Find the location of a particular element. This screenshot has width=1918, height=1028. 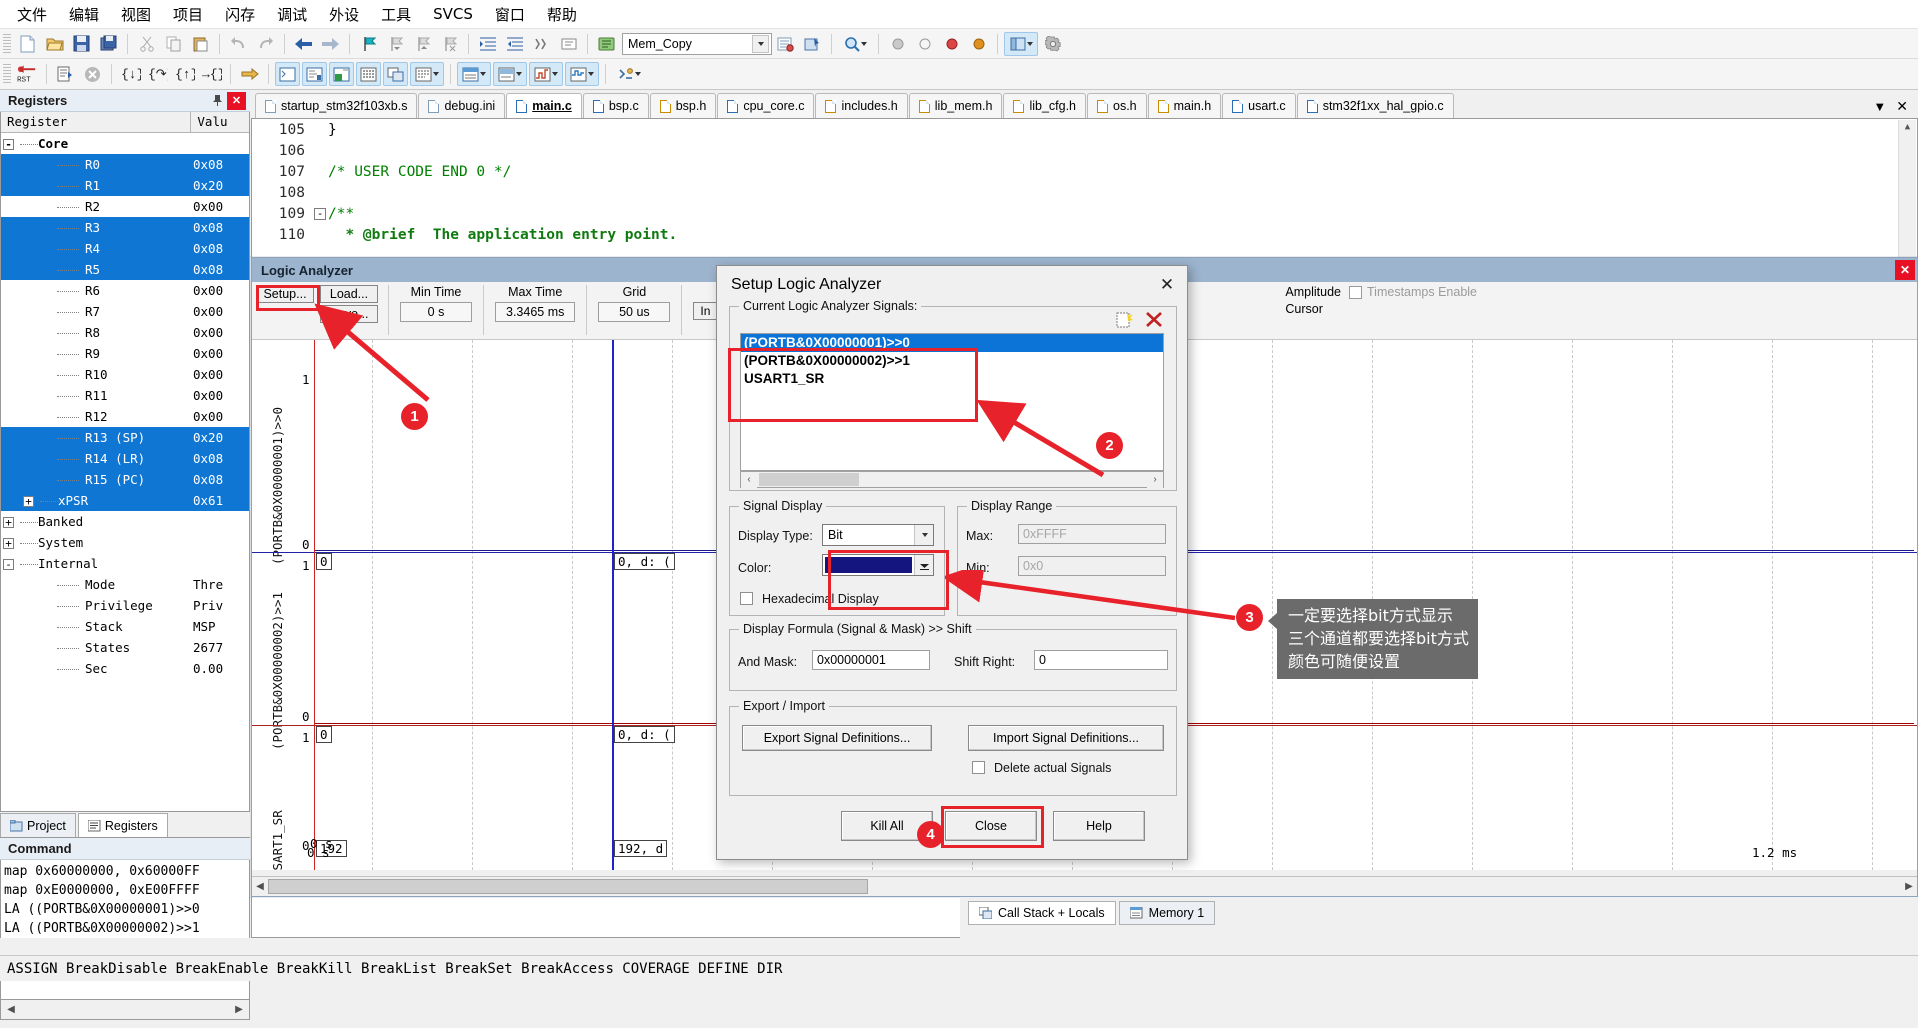

signals-hscrollbar: ‹ › is located at coordinates (952, 479).